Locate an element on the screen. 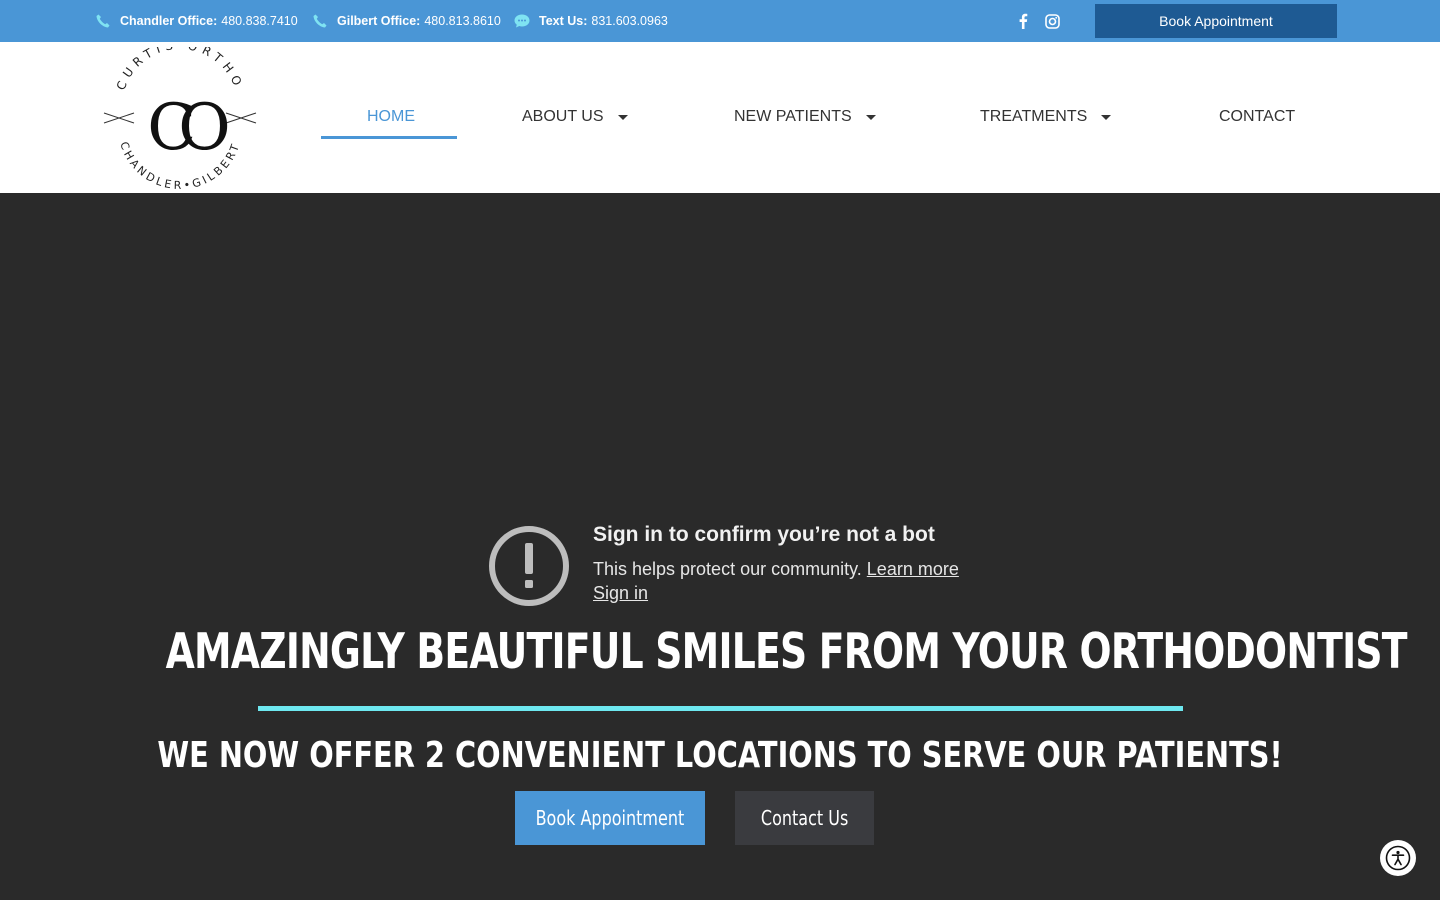 The image size is (1440, 900). gilbert-office-number: 480.813.8610 is located at coordinates (462, 21).